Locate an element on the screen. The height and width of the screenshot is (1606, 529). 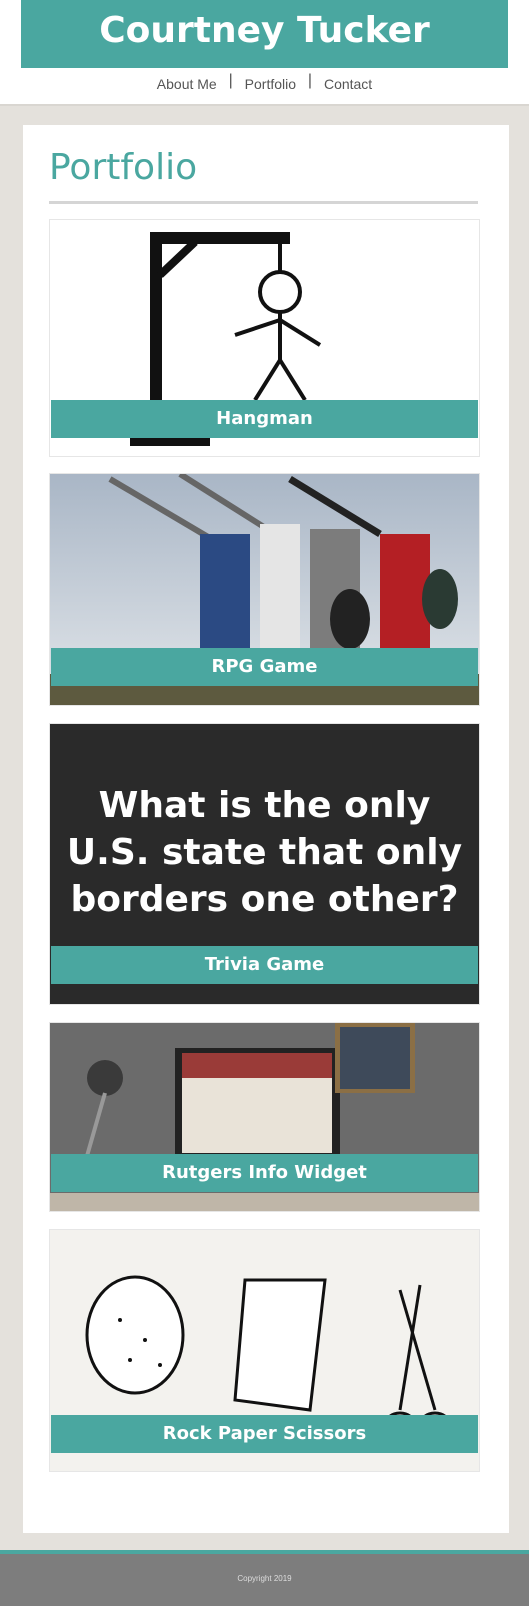
title-divider is located at coordinates (263, 202).